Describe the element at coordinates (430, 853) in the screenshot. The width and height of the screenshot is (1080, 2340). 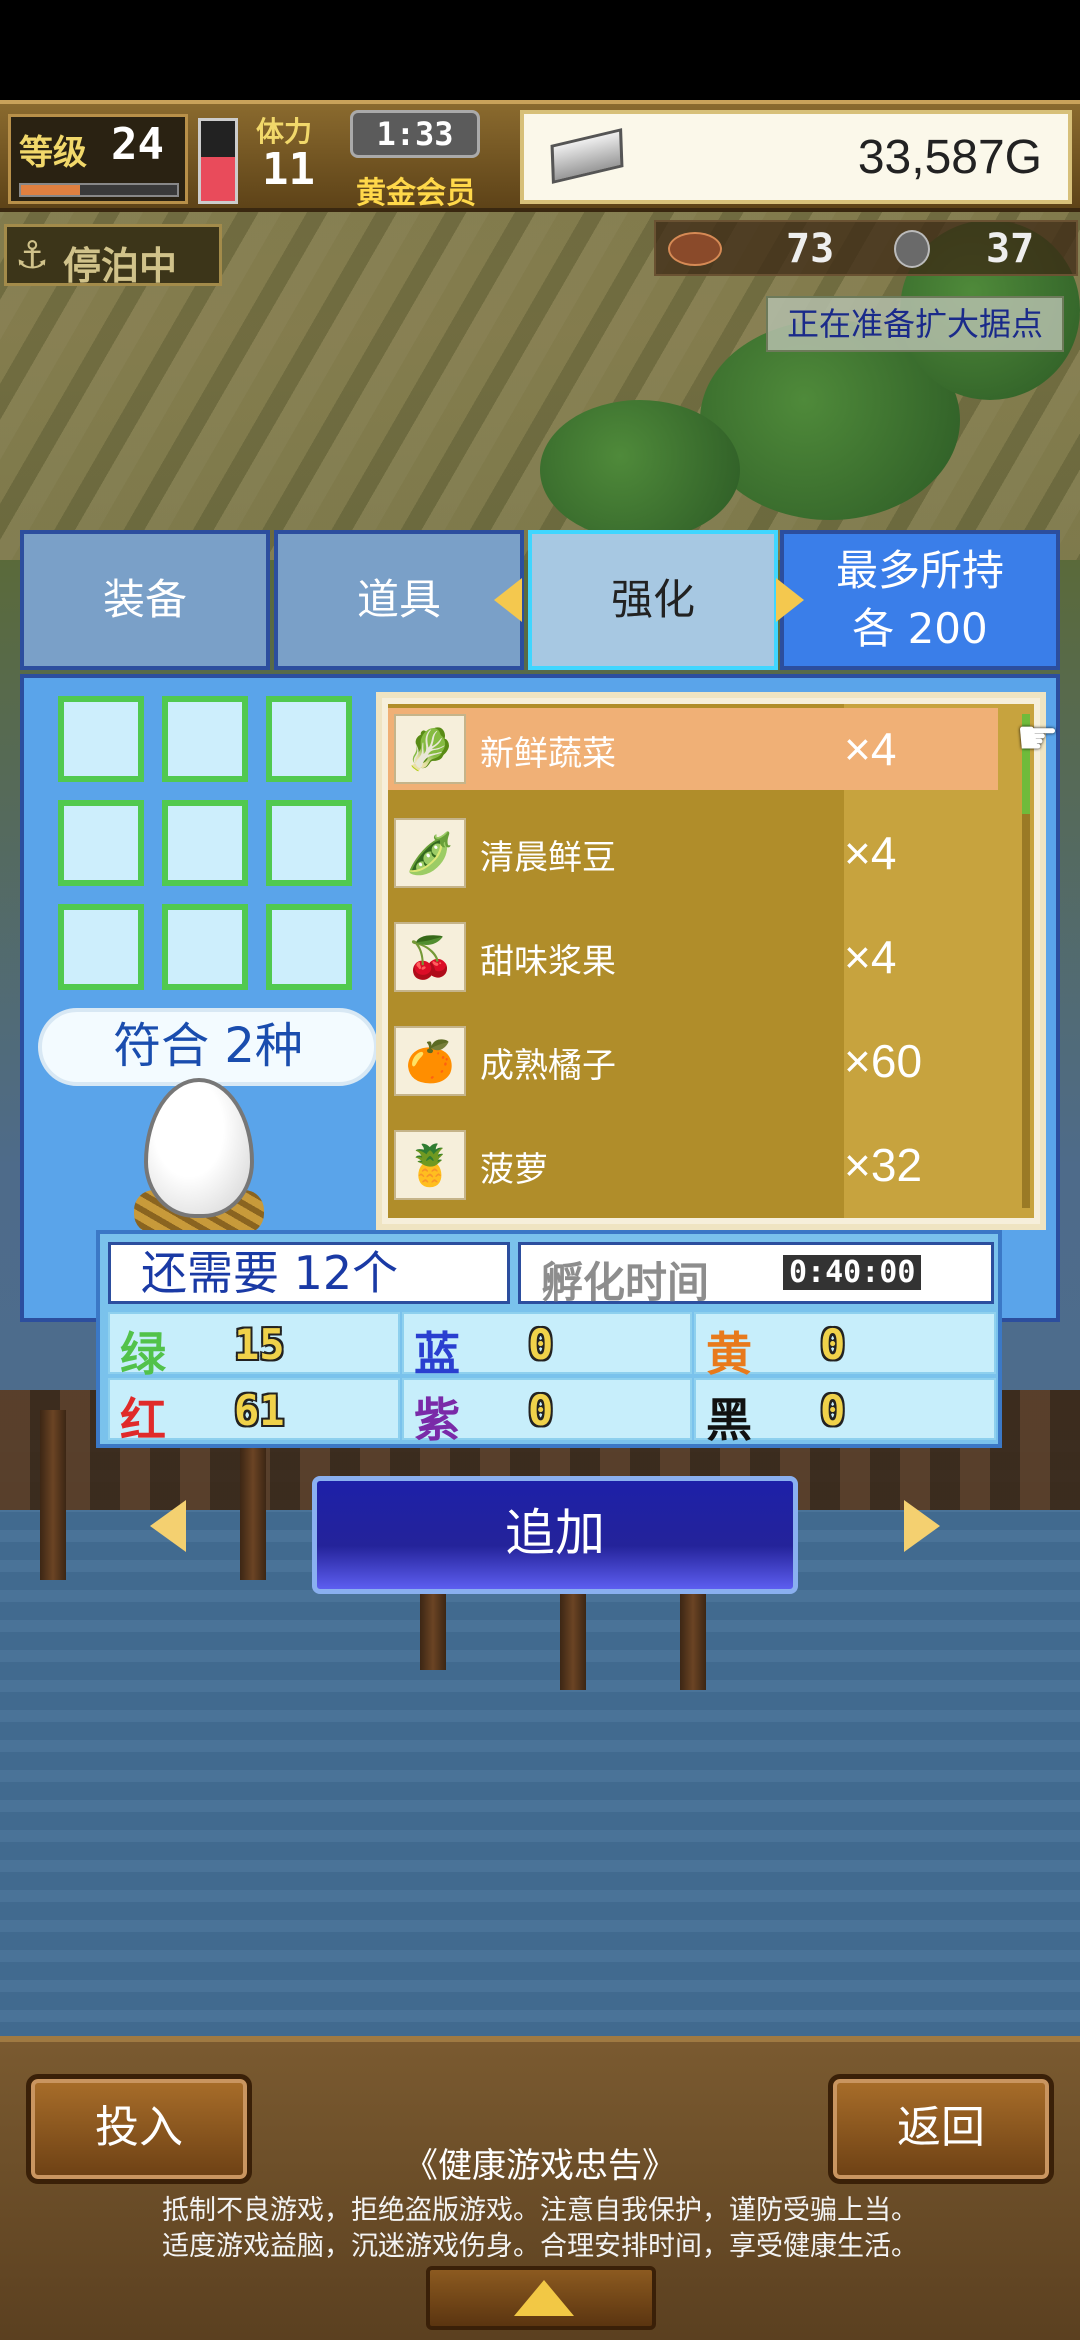
I see `bean-icon: 🫛` at that location.